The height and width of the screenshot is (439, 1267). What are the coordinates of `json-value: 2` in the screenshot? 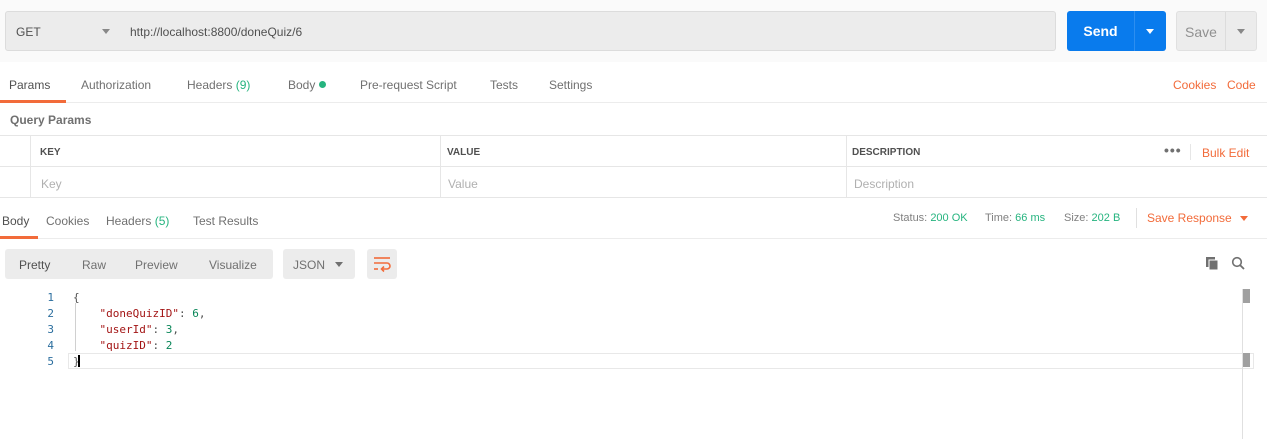 It's located at (169, 345).